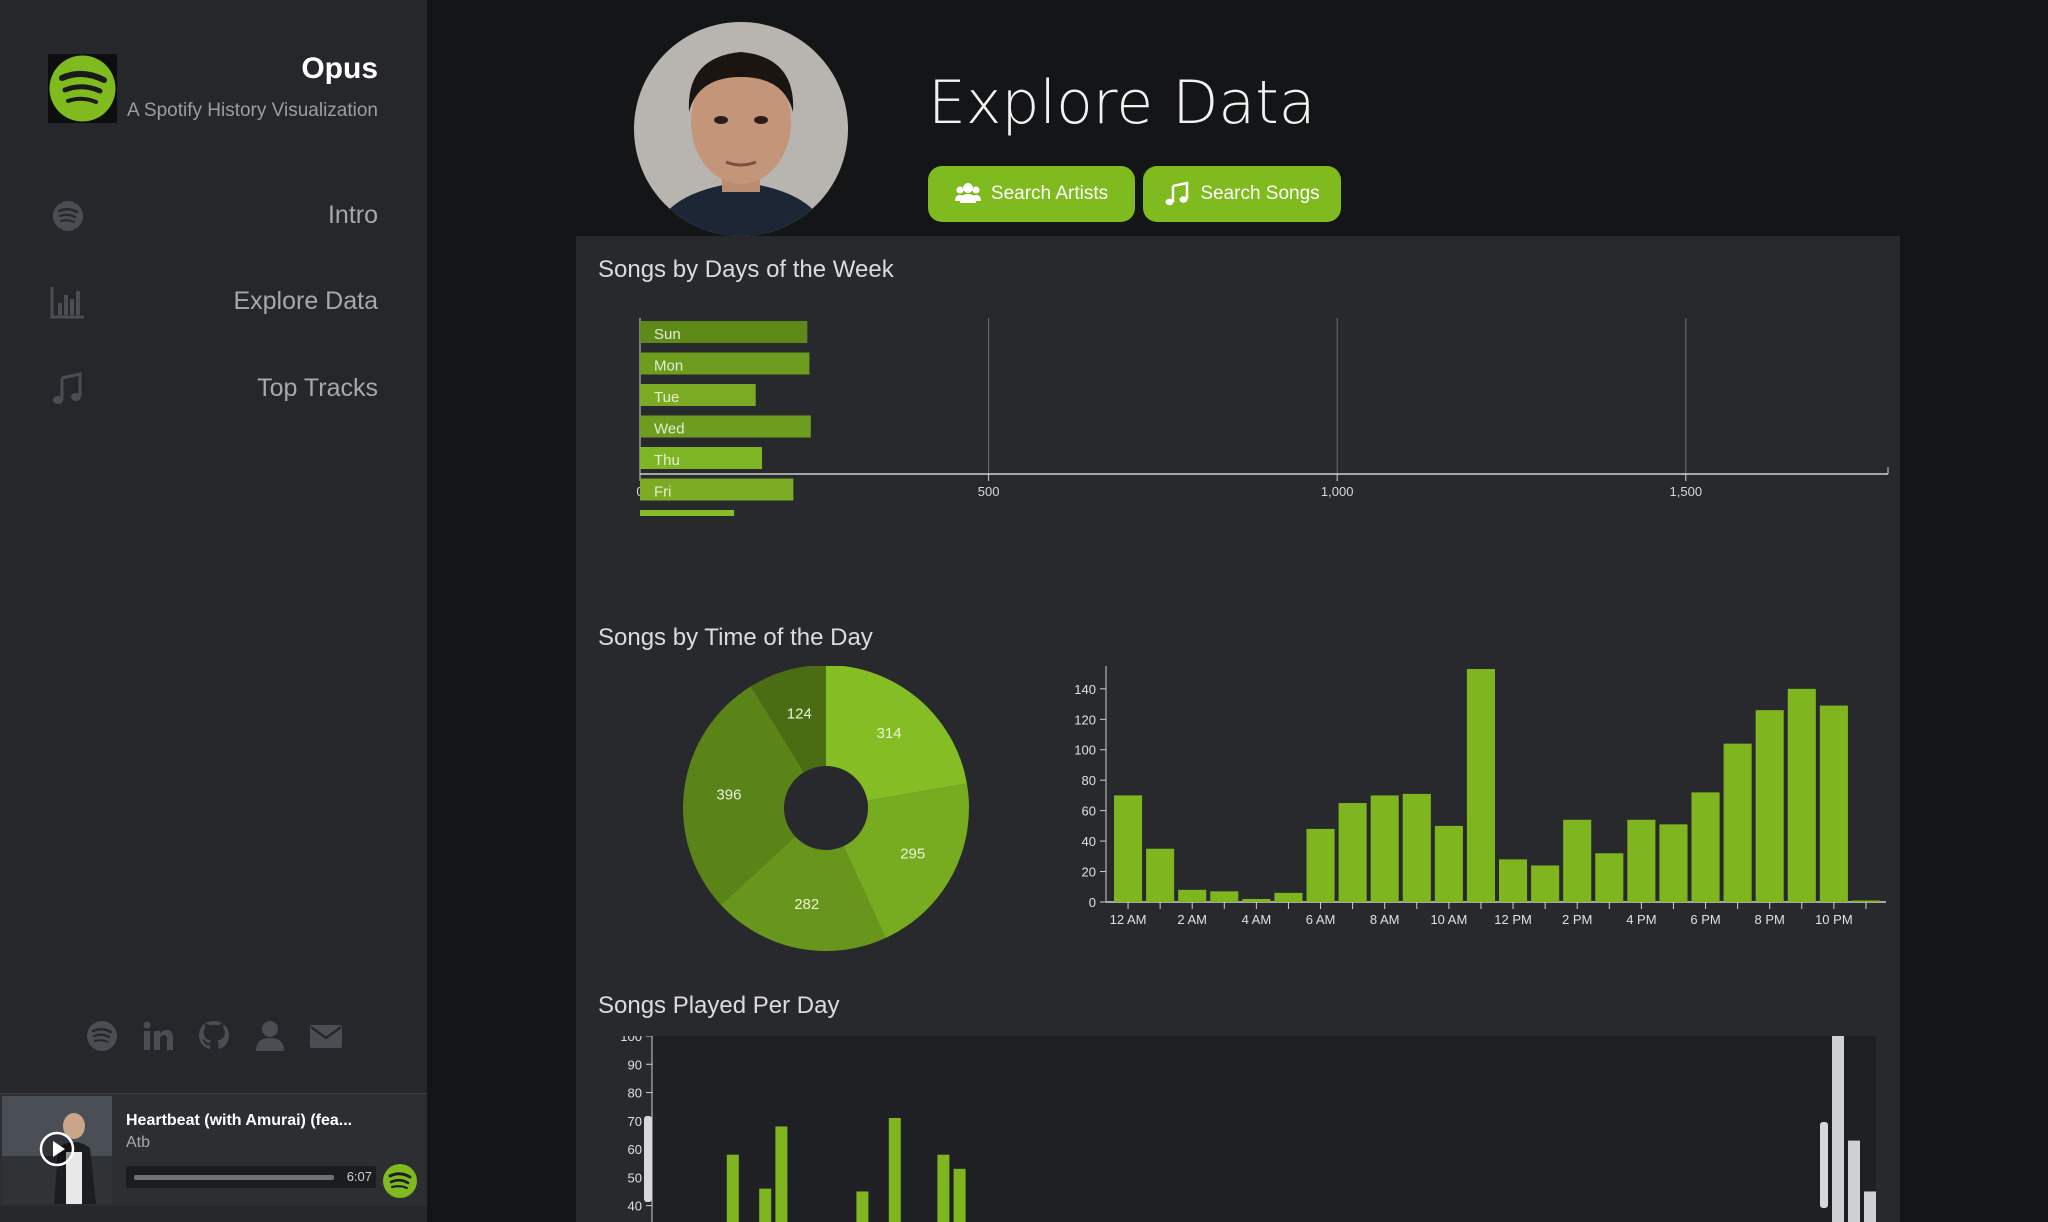 Image resolution: width=2048 pixels, height=1222 pixels. Describe the element at coordinates (1641, 919) in the screenshot. I see `x-tick-label: 4 PM` at that location.